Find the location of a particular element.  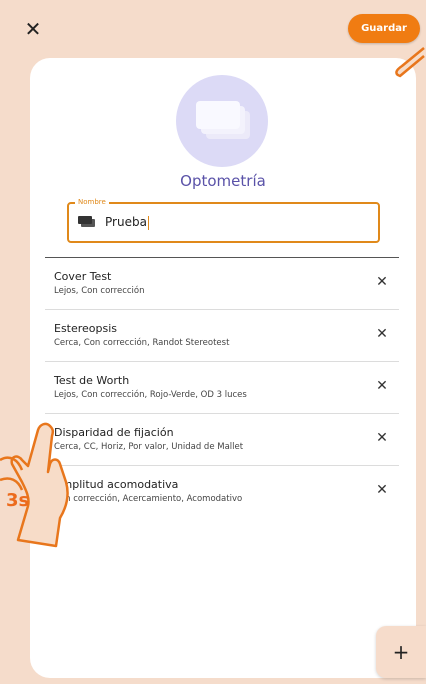

long-press-hand-icon is located at coordinates (34, 485).